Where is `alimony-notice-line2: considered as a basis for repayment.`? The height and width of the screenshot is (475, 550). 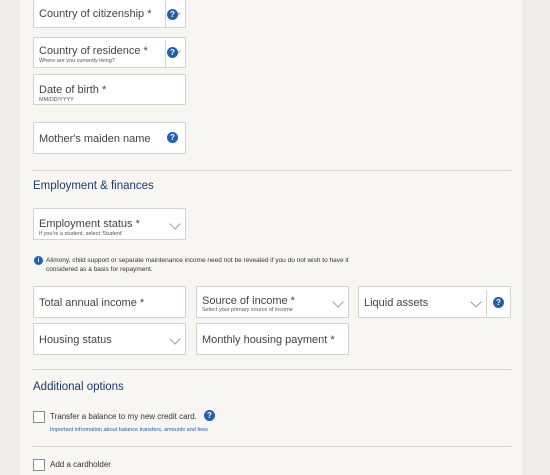 alimony-notice-line2: considered as a basis for repayment. is located at coordinates (99, 269).